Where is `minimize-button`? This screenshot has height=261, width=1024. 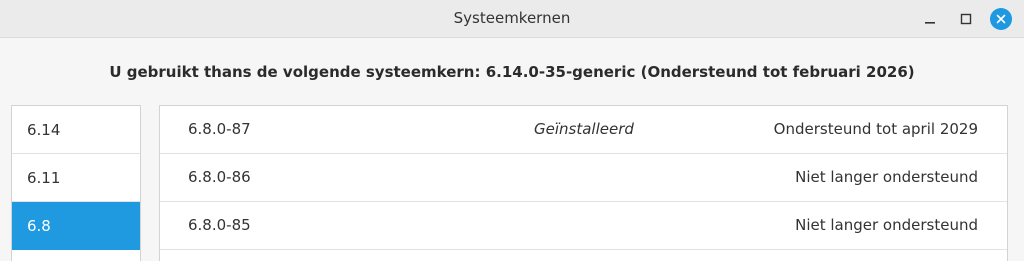 minimize-button is located at coordinates (930, 19).